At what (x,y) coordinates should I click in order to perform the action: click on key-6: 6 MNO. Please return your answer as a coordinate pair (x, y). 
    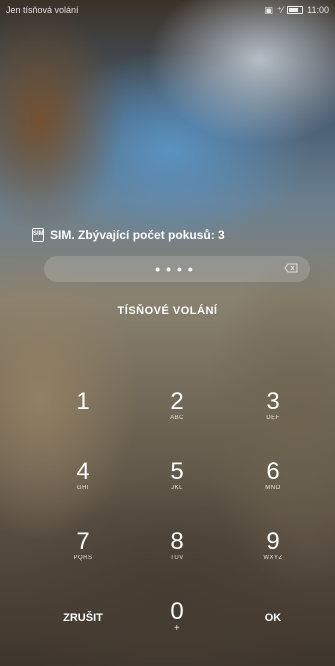
    Looking at the image, I should click on (273, 485).